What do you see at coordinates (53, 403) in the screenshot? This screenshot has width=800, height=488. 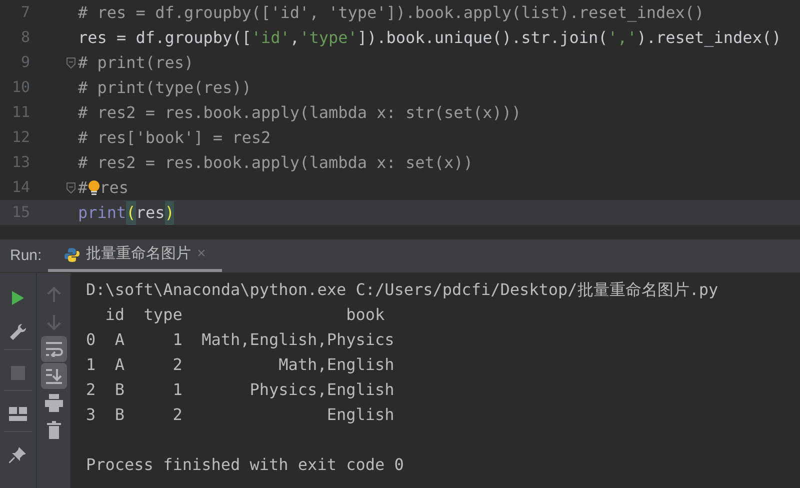 I see `printer-icon` at bounding box center [53, 403].